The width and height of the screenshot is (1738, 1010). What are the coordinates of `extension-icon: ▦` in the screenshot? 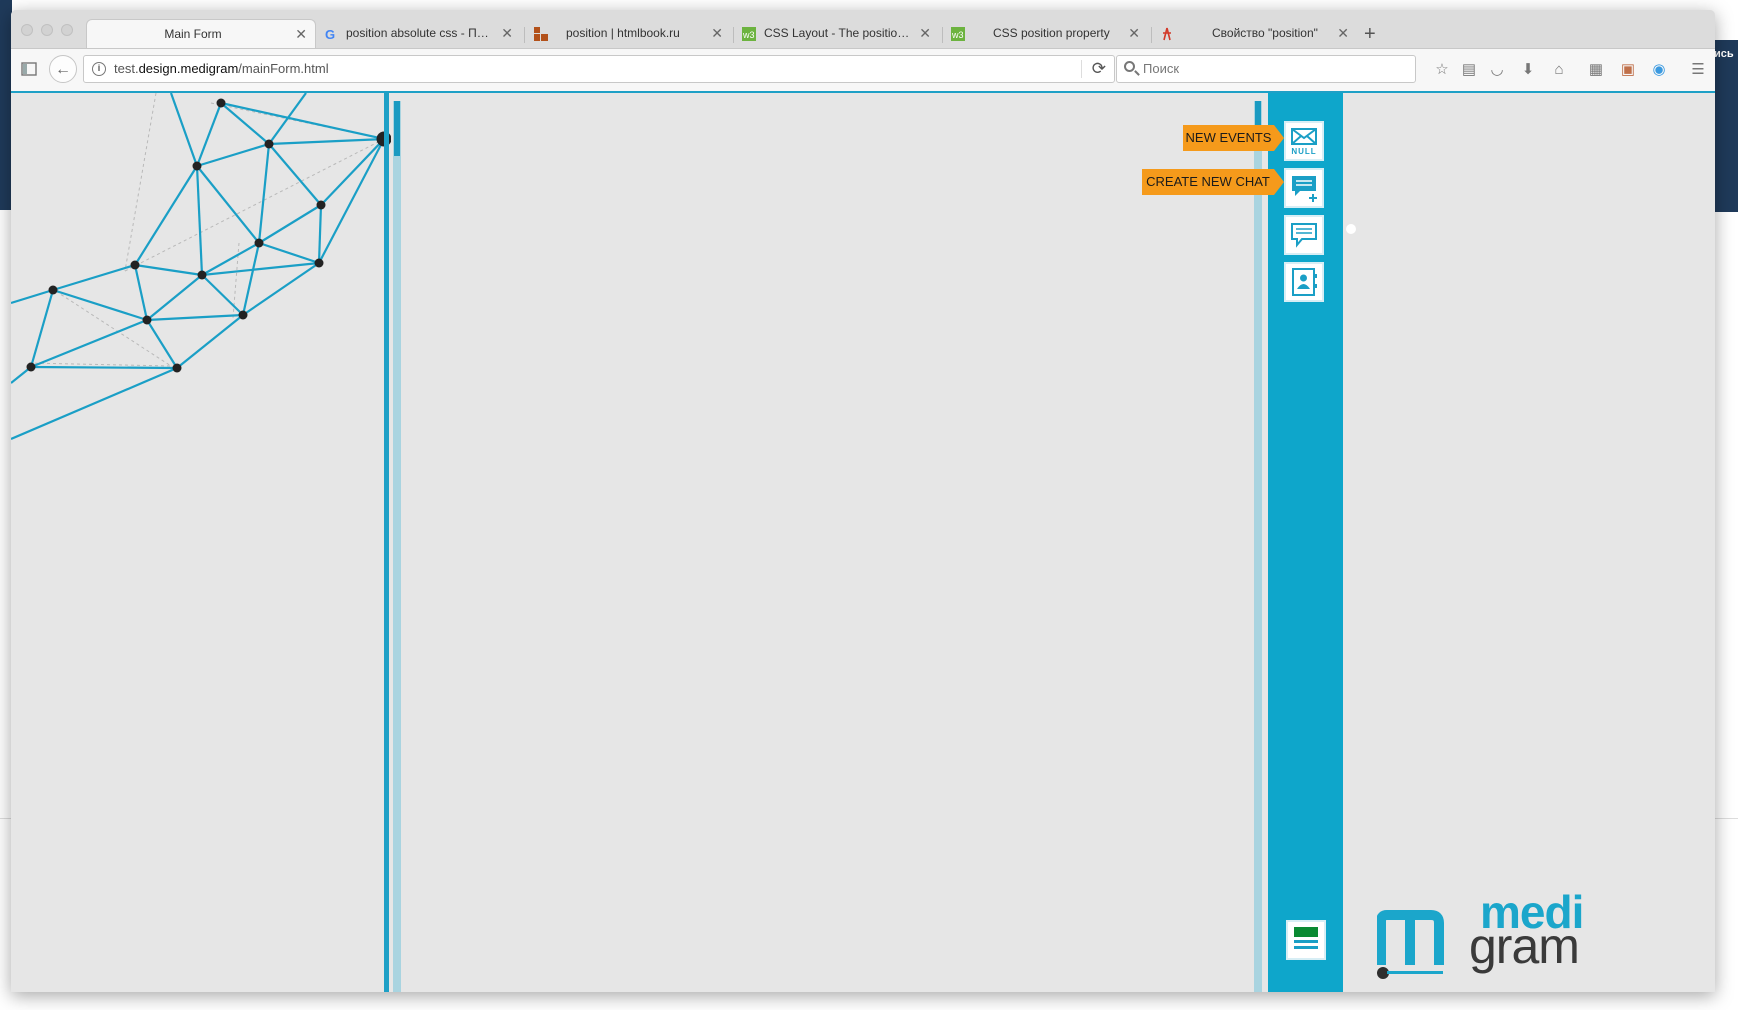 It's located at (1596, 70).